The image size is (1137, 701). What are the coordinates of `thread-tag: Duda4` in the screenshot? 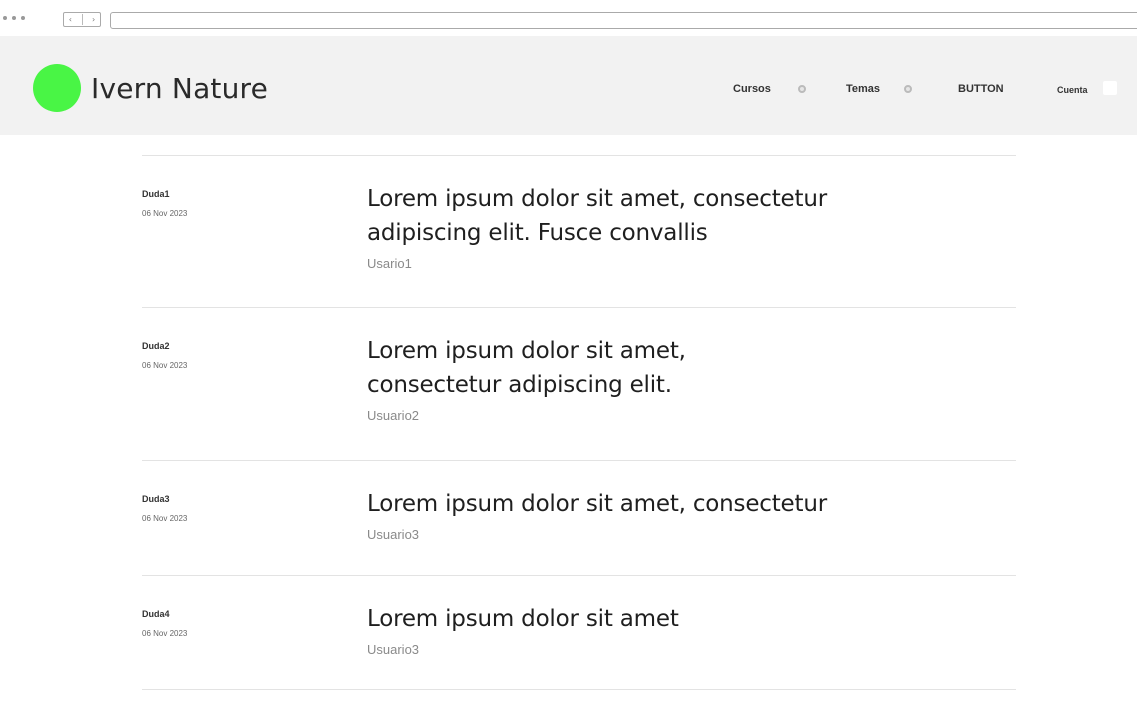 It's located at (156, 614).